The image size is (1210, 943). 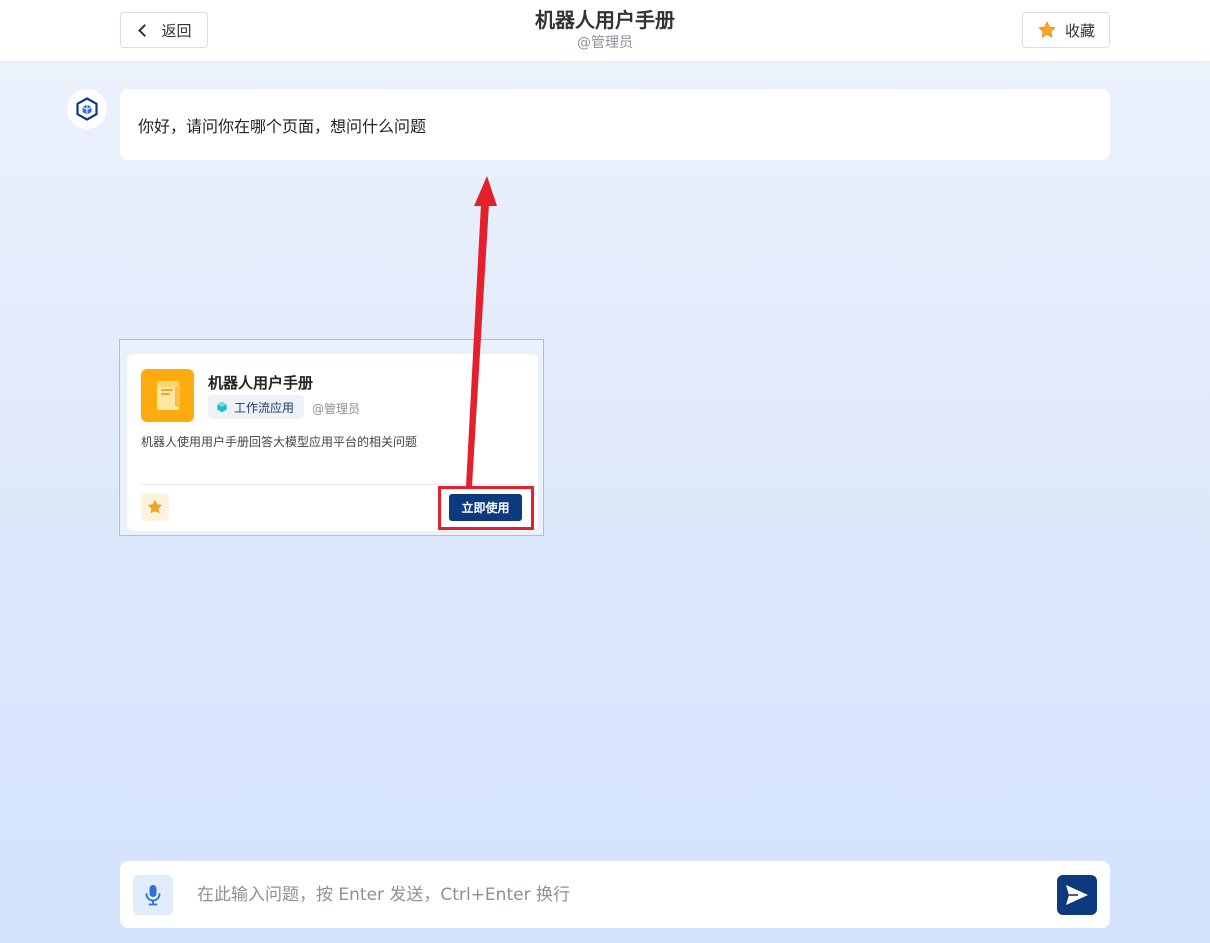 What do you see at coordinates (336, 409) in the screenshot?
I see `app-card-owner: @管理员` at bounding box center [336, 409].